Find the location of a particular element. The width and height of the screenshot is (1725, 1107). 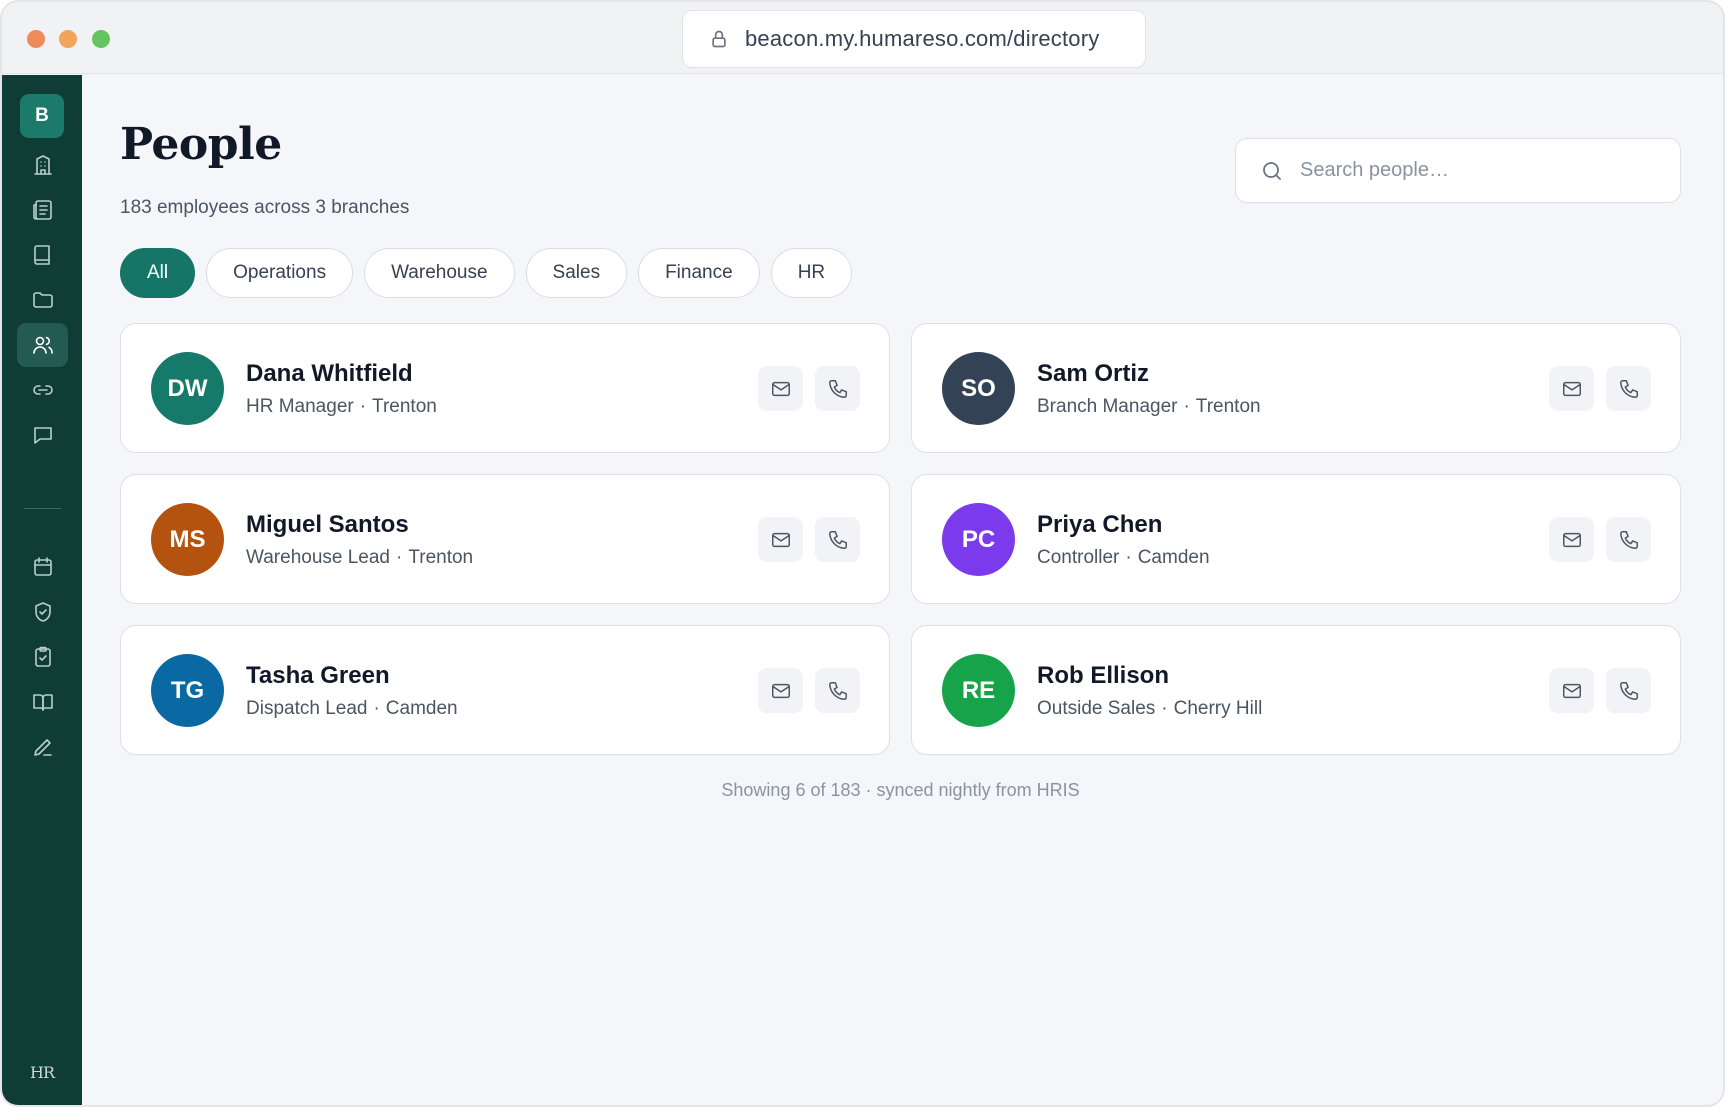

open-book-icon is located at coordinates (43, 702).